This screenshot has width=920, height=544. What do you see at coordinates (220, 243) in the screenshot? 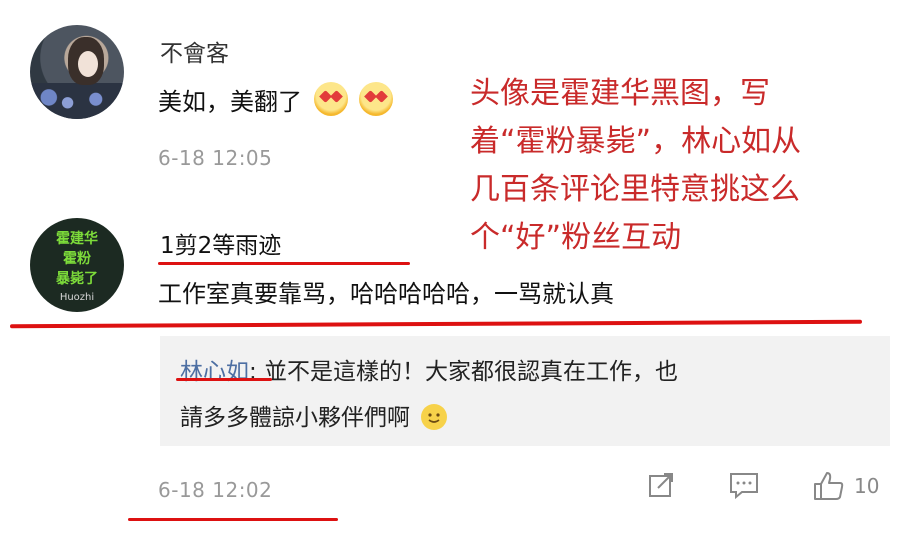
I see `comment-username: 1剪2等雨迹` at bounding box center [220, 243].